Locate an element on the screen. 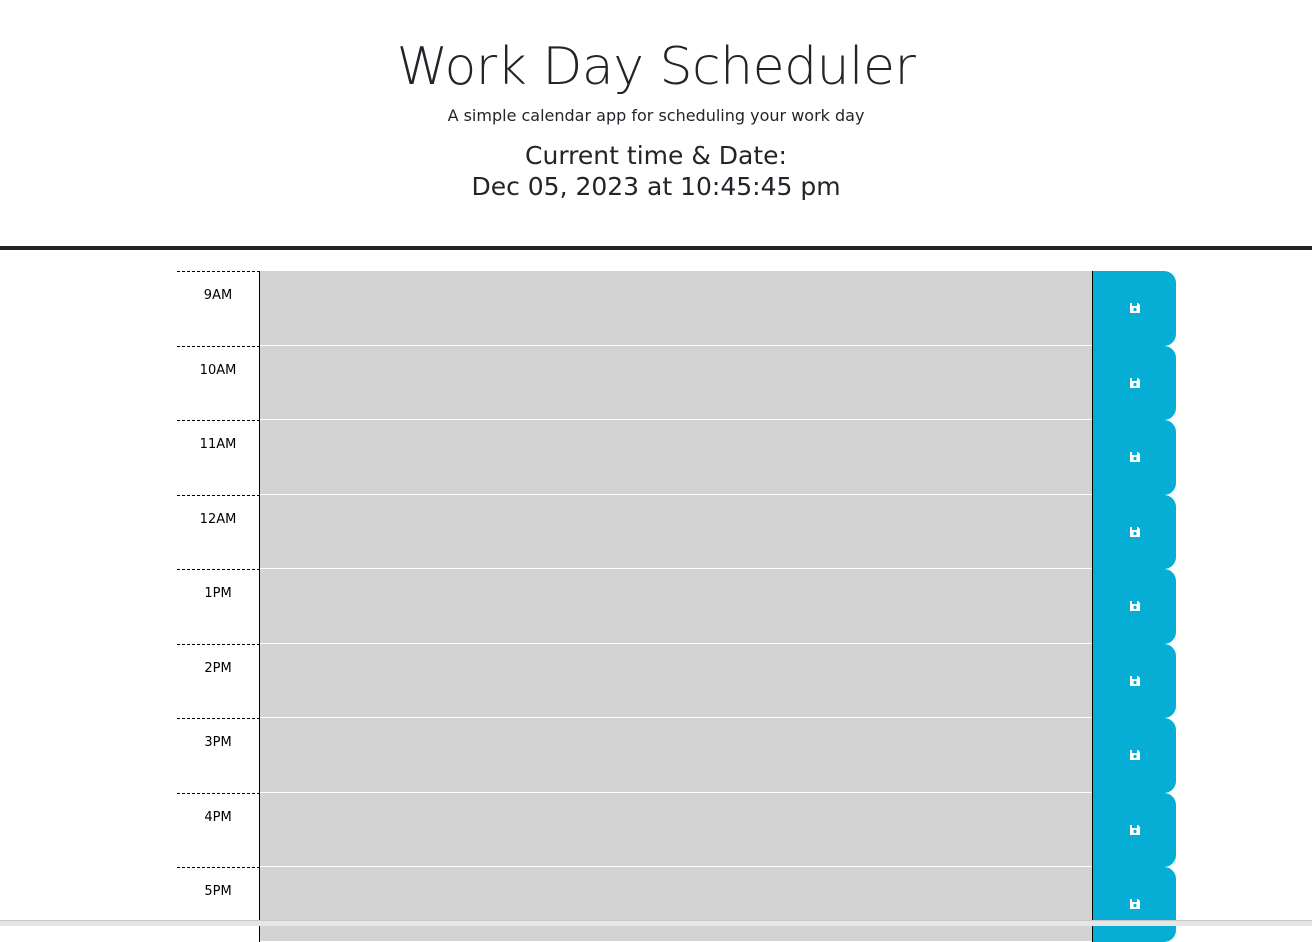 This screenshot has width=1312, height=942. time-block-row: 5PM is located at coordinates (676, 904).